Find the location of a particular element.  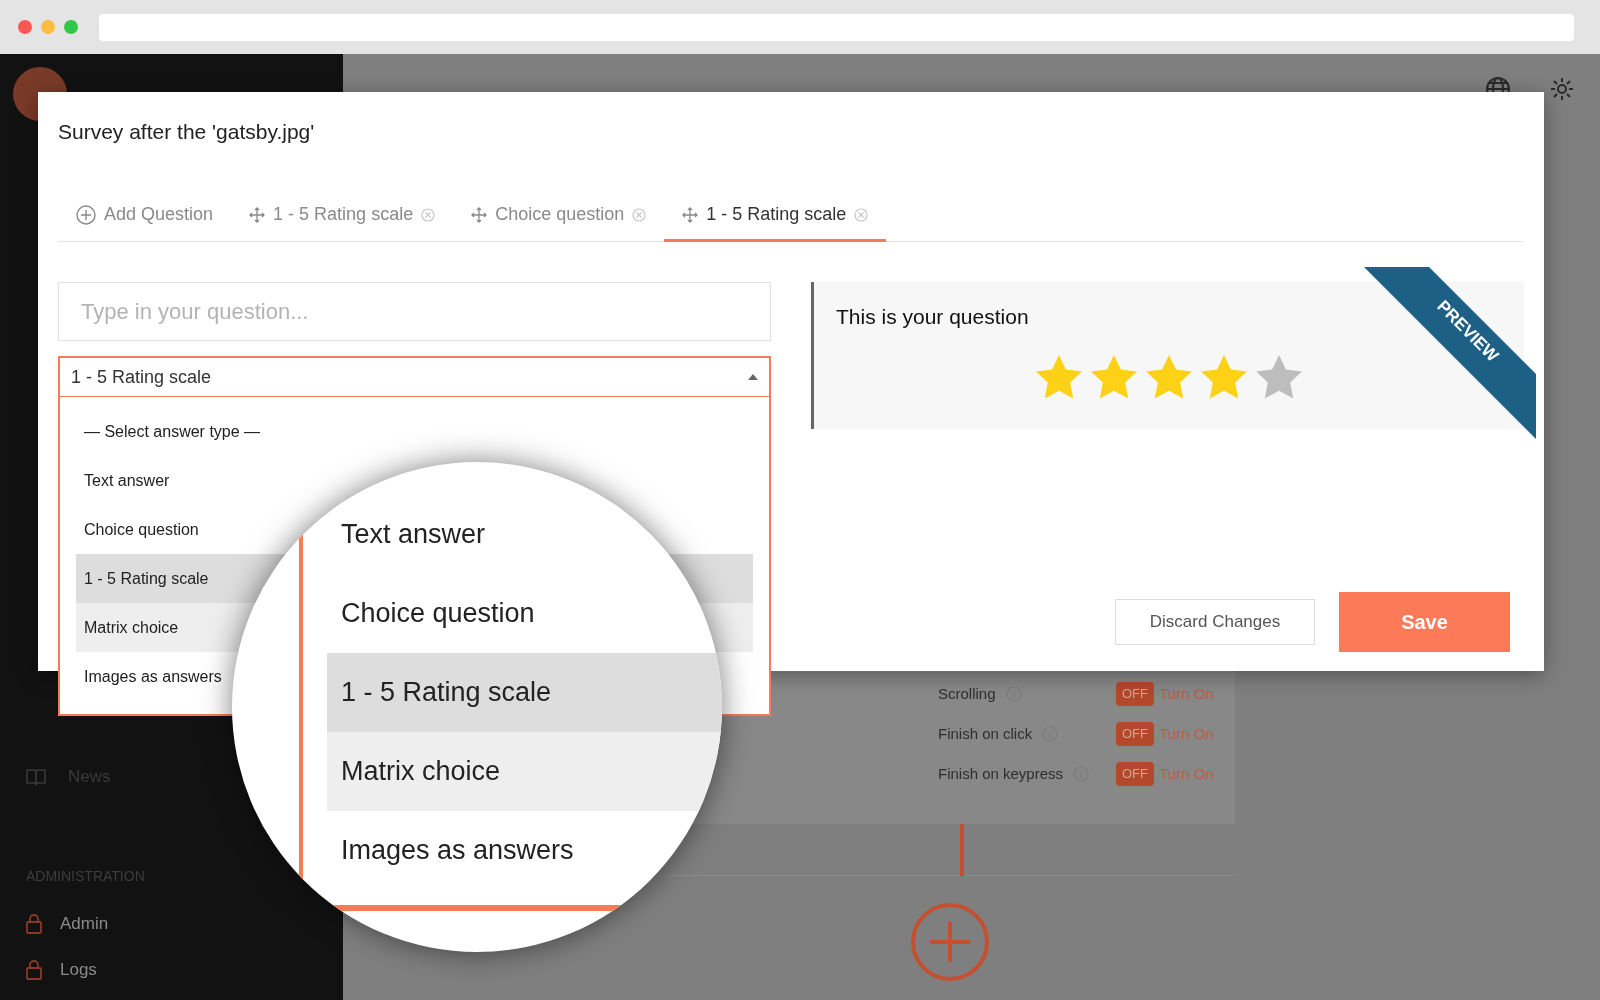

dialog-title: Survey after the 'gatsby.jpg' is located at coordinates (187, 132).